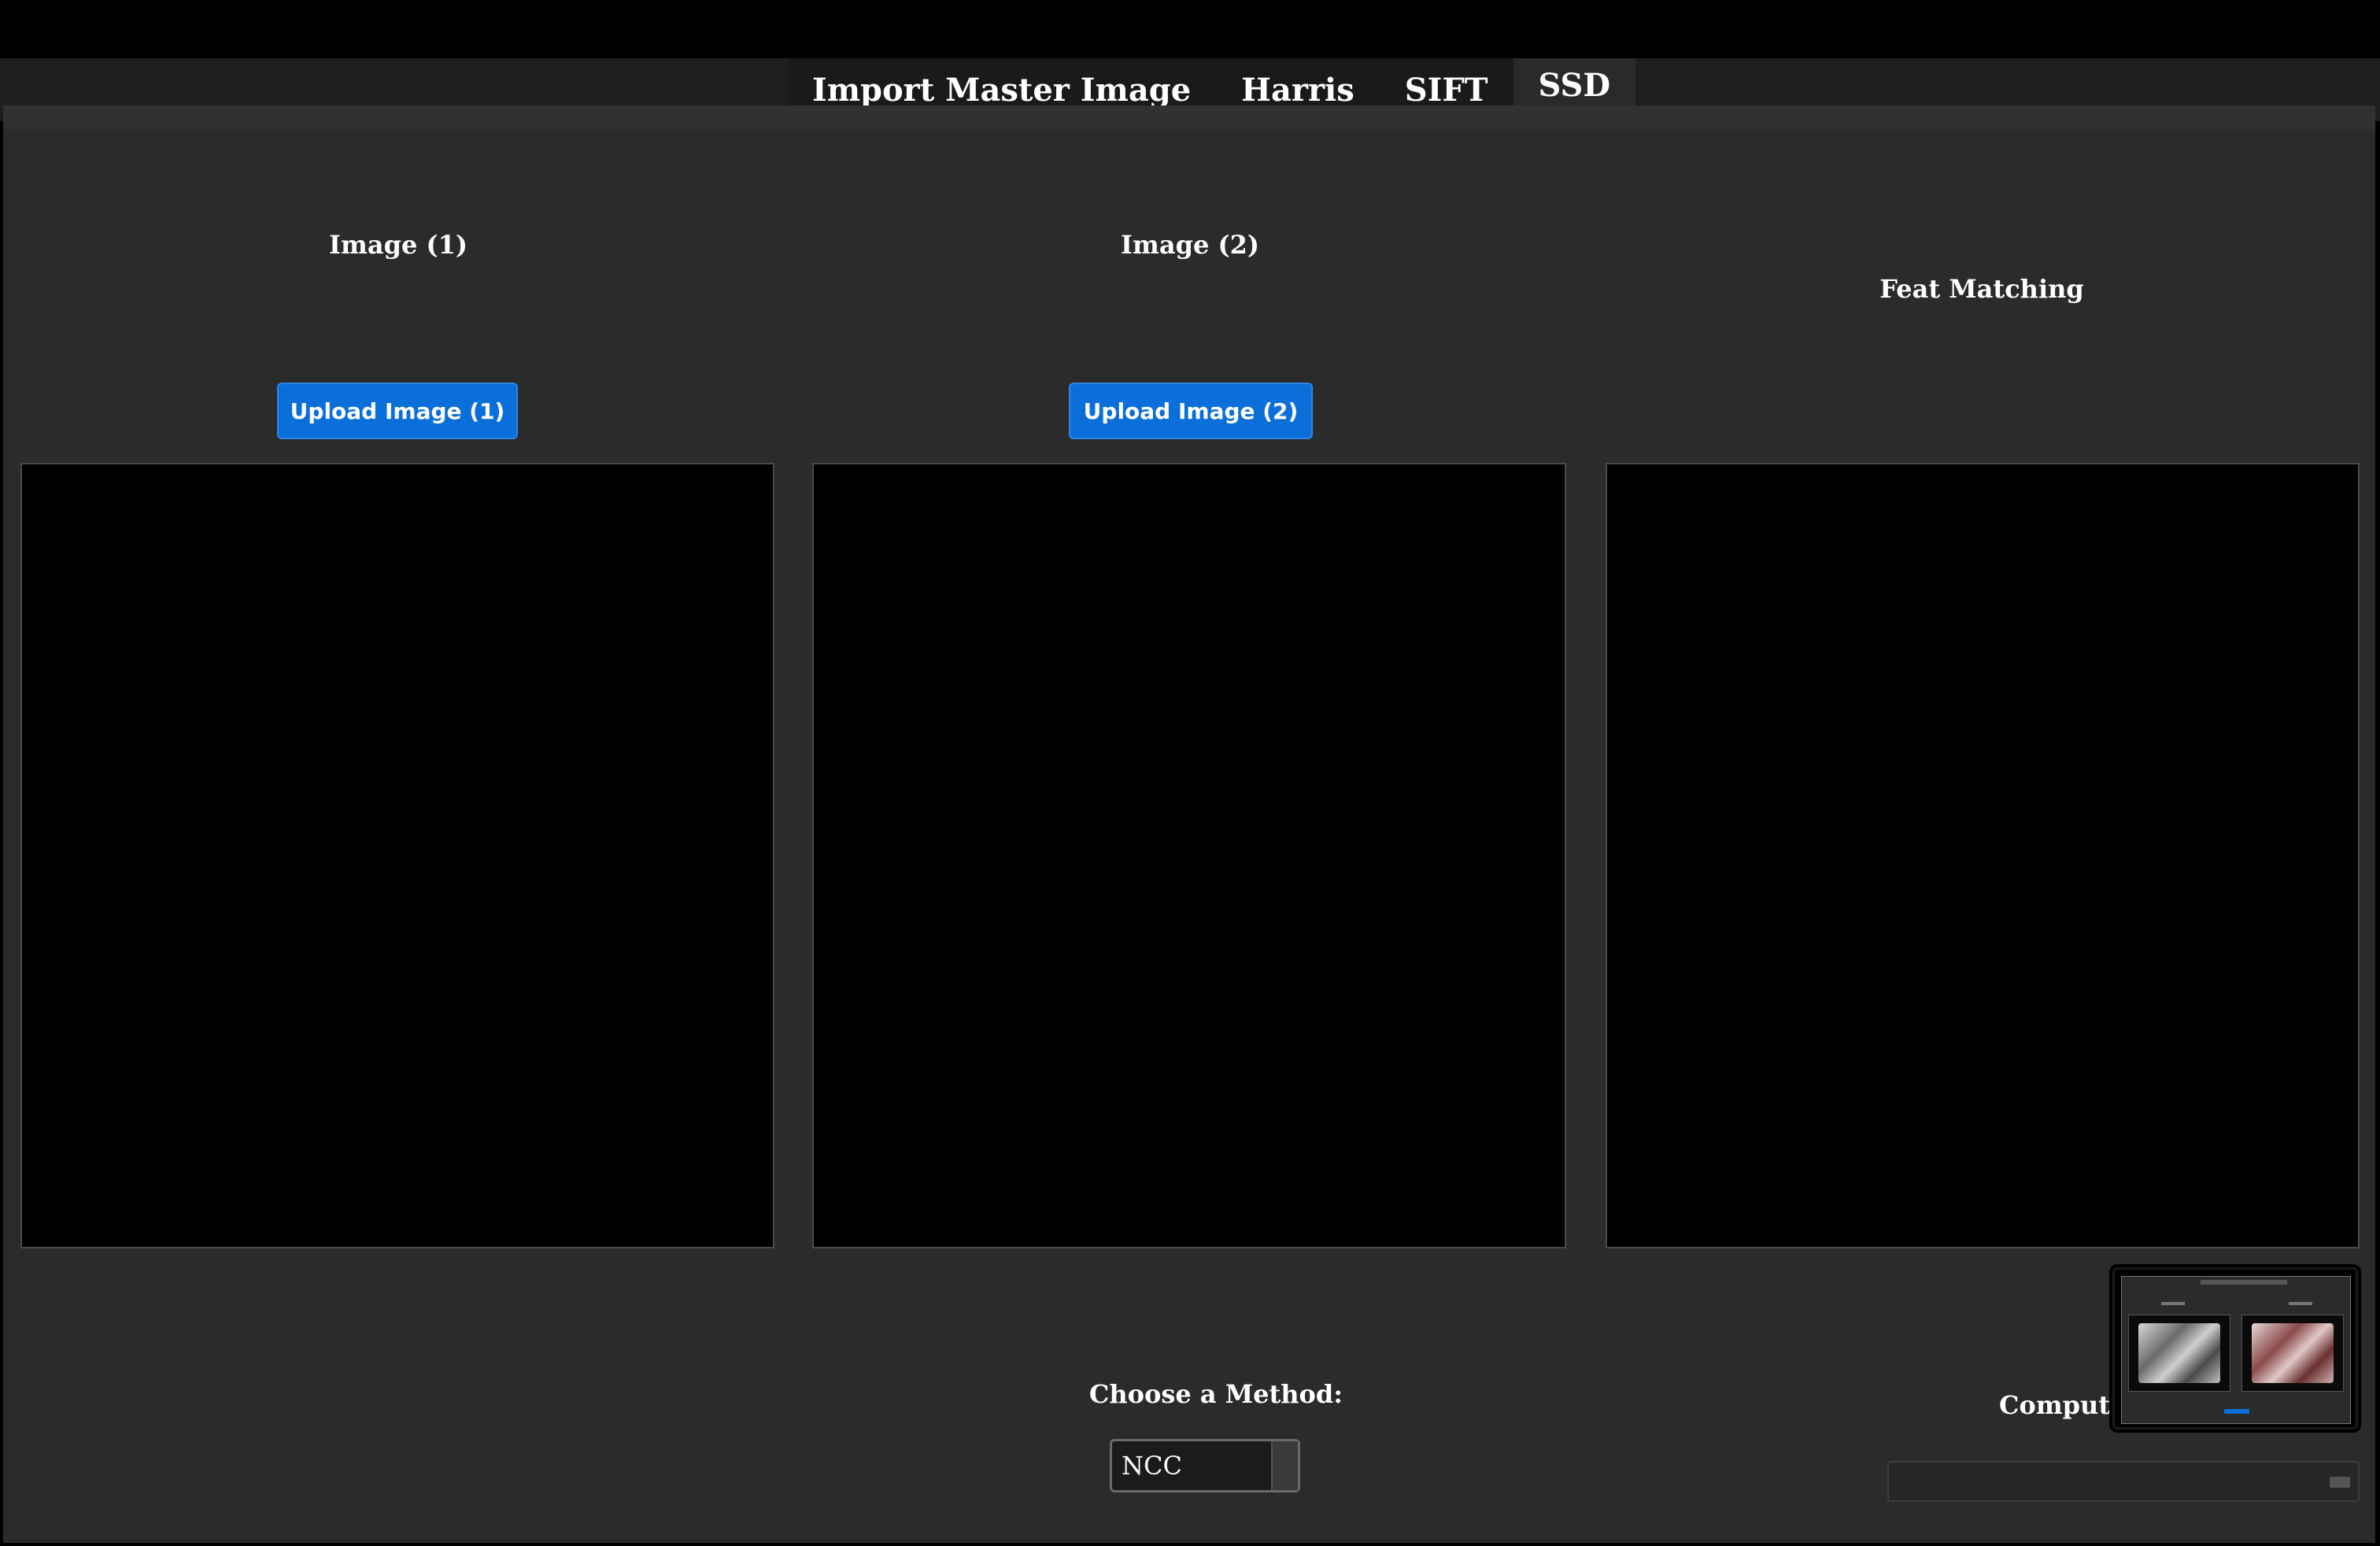 The image size is (2380, 1546). I want to click on upload-image1-button: Upload Image (1), so click(397, 411).